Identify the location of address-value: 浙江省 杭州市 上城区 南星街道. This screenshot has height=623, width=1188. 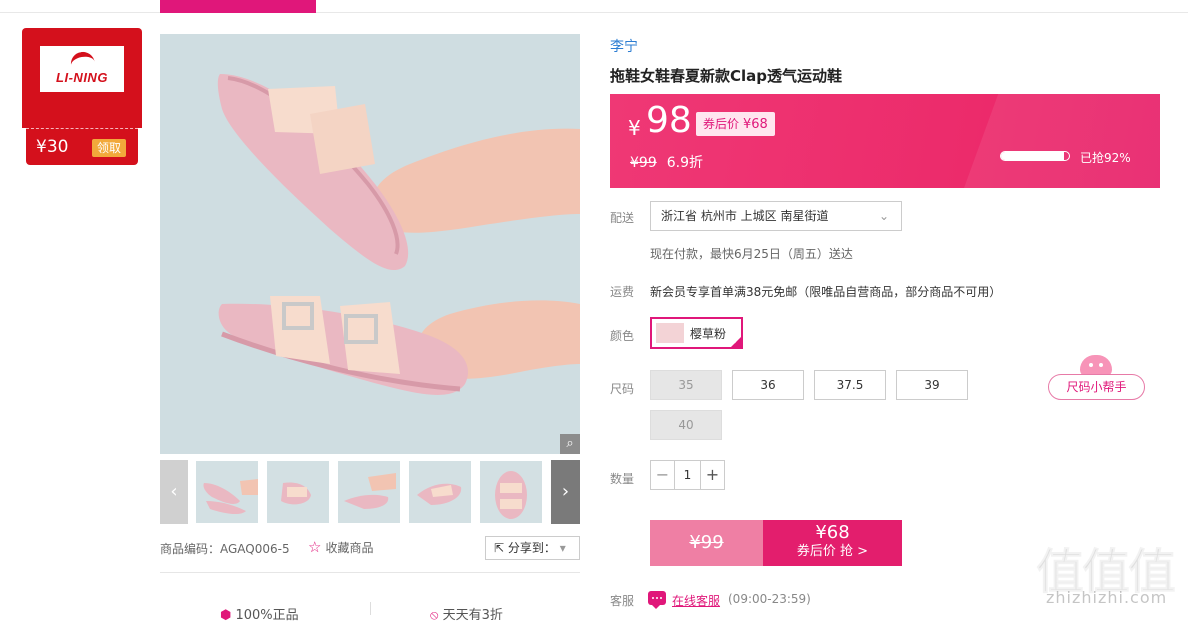
(745, 216).